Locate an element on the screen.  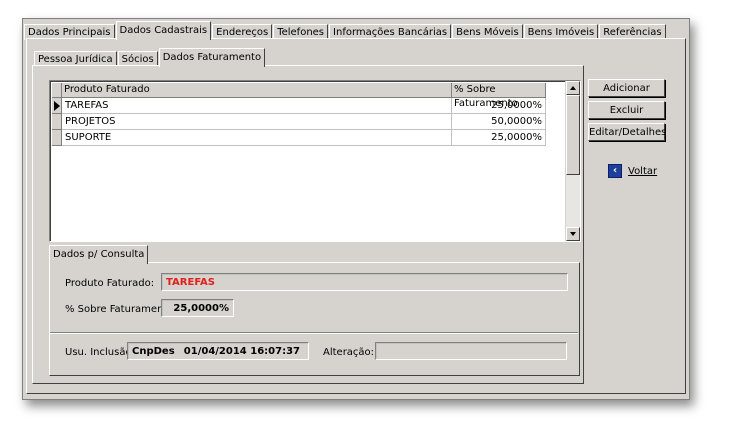
tab-dados-cadastrais: Dados Cadastrais is located at coordinates (163, 30).